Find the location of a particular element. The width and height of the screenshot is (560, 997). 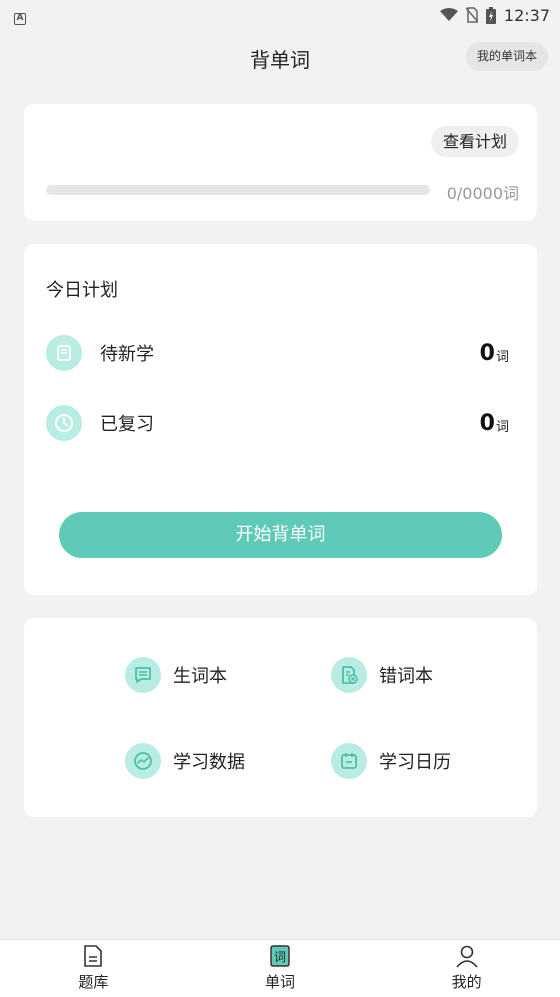

plan-row-new-words: 待新学 0 词 is located at coordinates (277, 353).